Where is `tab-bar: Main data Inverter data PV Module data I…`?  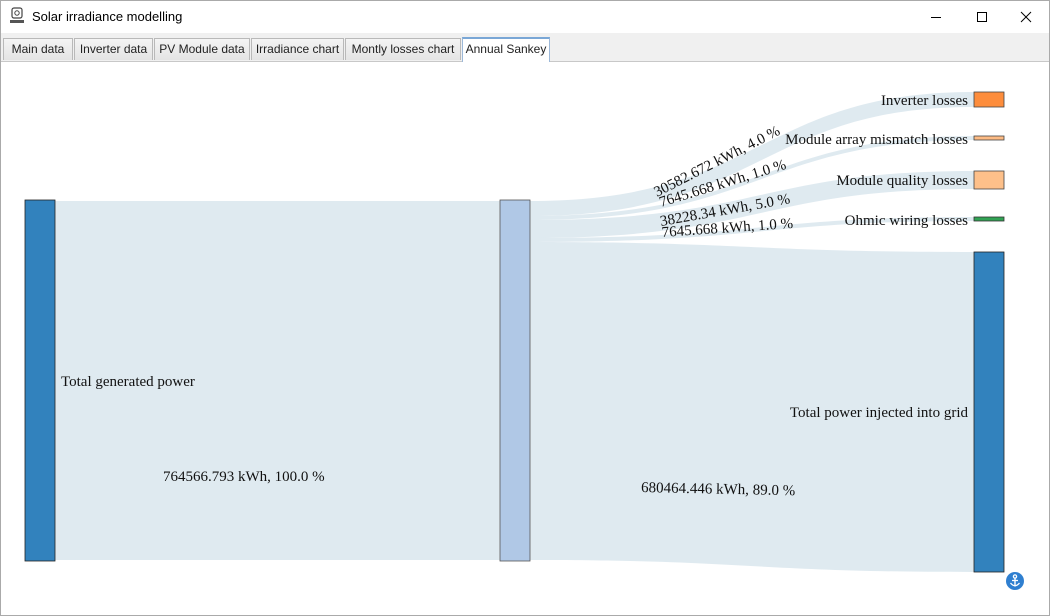 tab-bar: Main data Inverter data PV Module data I… is located at coordinates (525, 47).